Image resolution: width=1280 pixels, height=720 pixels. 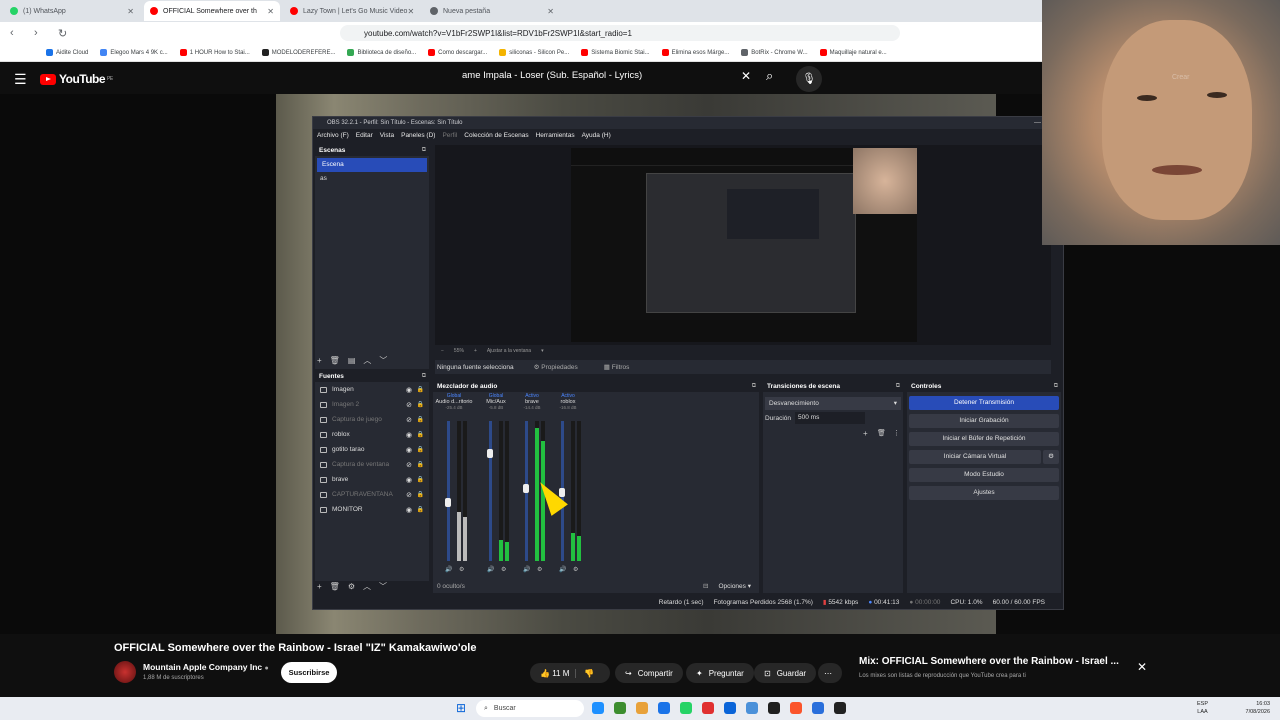 What do you see at coordinates (352, 11) in the screenshot?
I see `browser-tab: Lazy Town | Let's Go Music Video ✕` at bounding box center [352, 11].